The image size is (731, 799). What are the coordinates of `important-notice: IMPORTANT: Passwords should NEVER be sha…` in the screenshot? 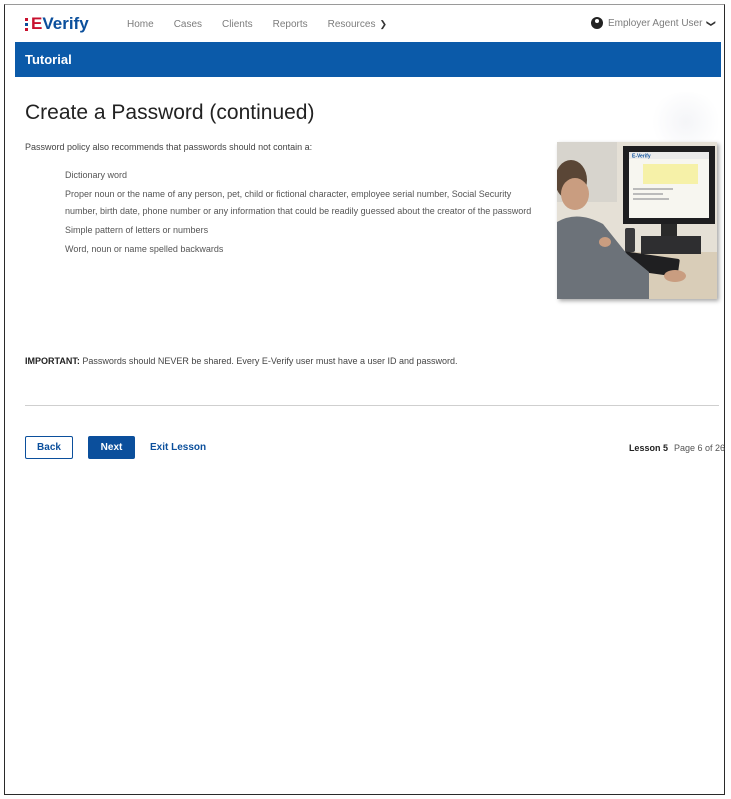 It's located at (241, 361).